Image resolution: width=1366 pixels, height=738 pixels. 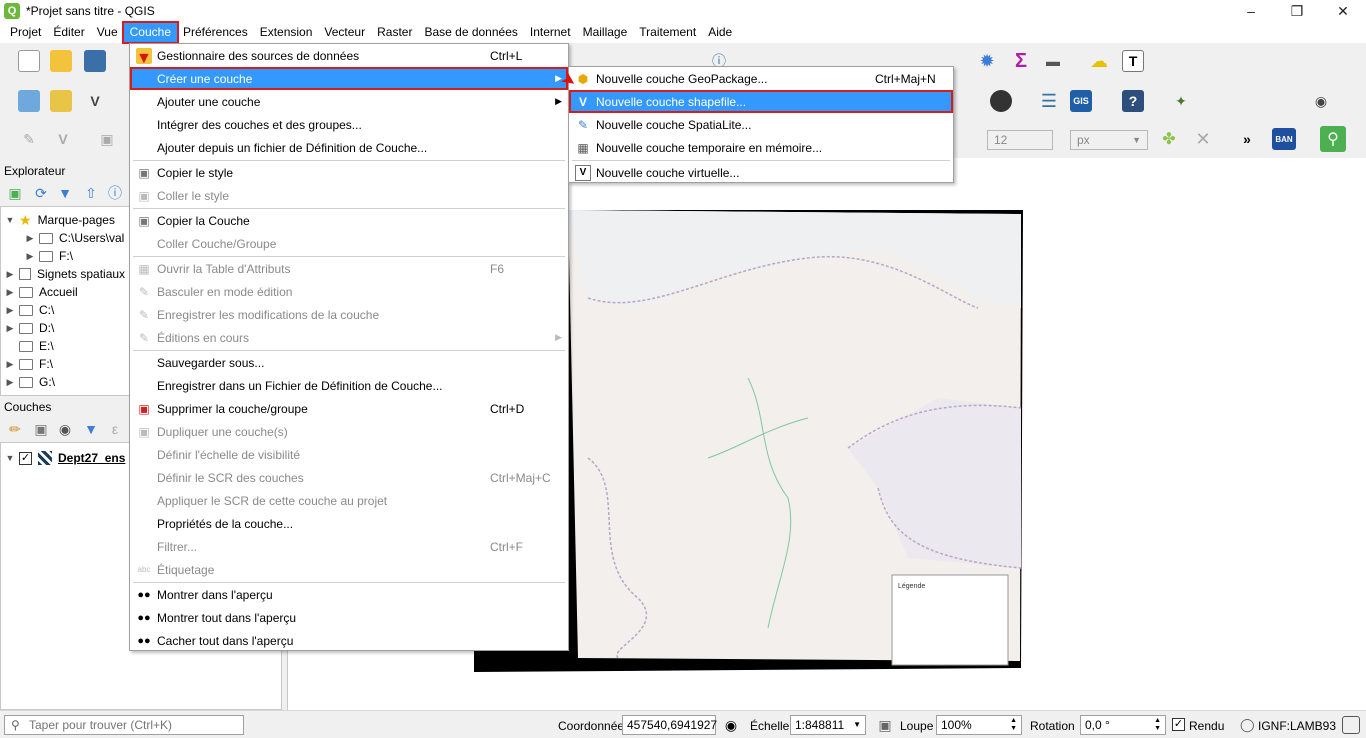 What do you see at coordinates (41, 193) in the screenshot?
I see `refresh-icon: ⟳` at bounding box center [41, 193].